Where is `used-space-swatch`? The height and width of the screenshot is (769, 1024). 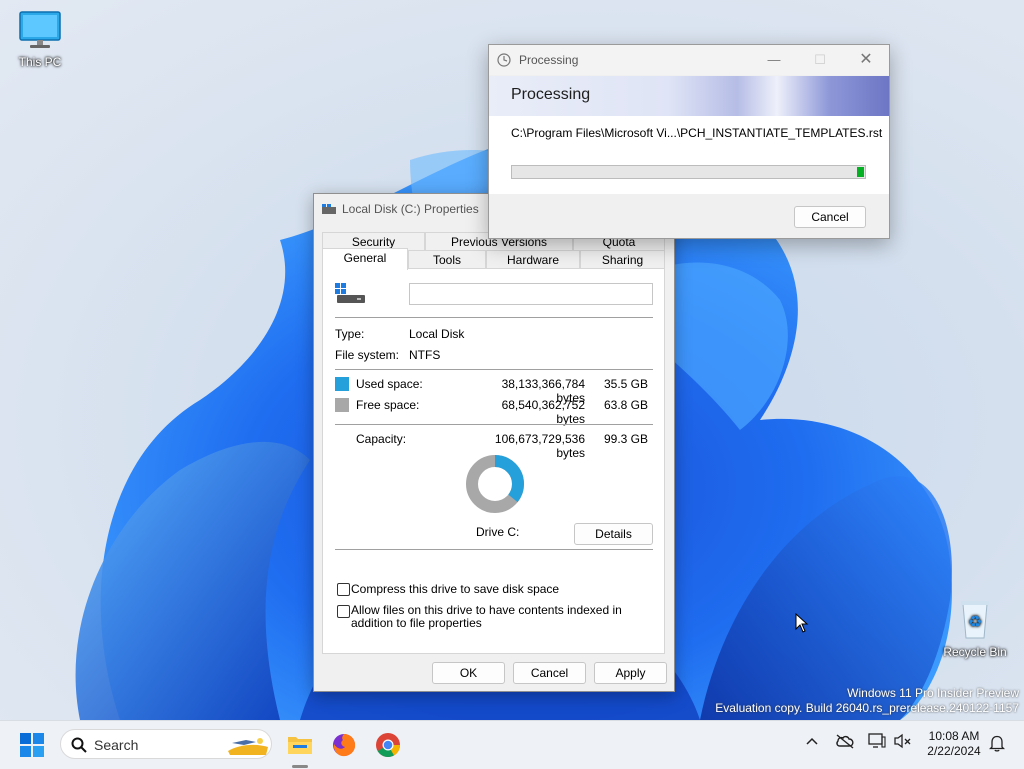
used-space-swatch is located at coordinates (342, 384).